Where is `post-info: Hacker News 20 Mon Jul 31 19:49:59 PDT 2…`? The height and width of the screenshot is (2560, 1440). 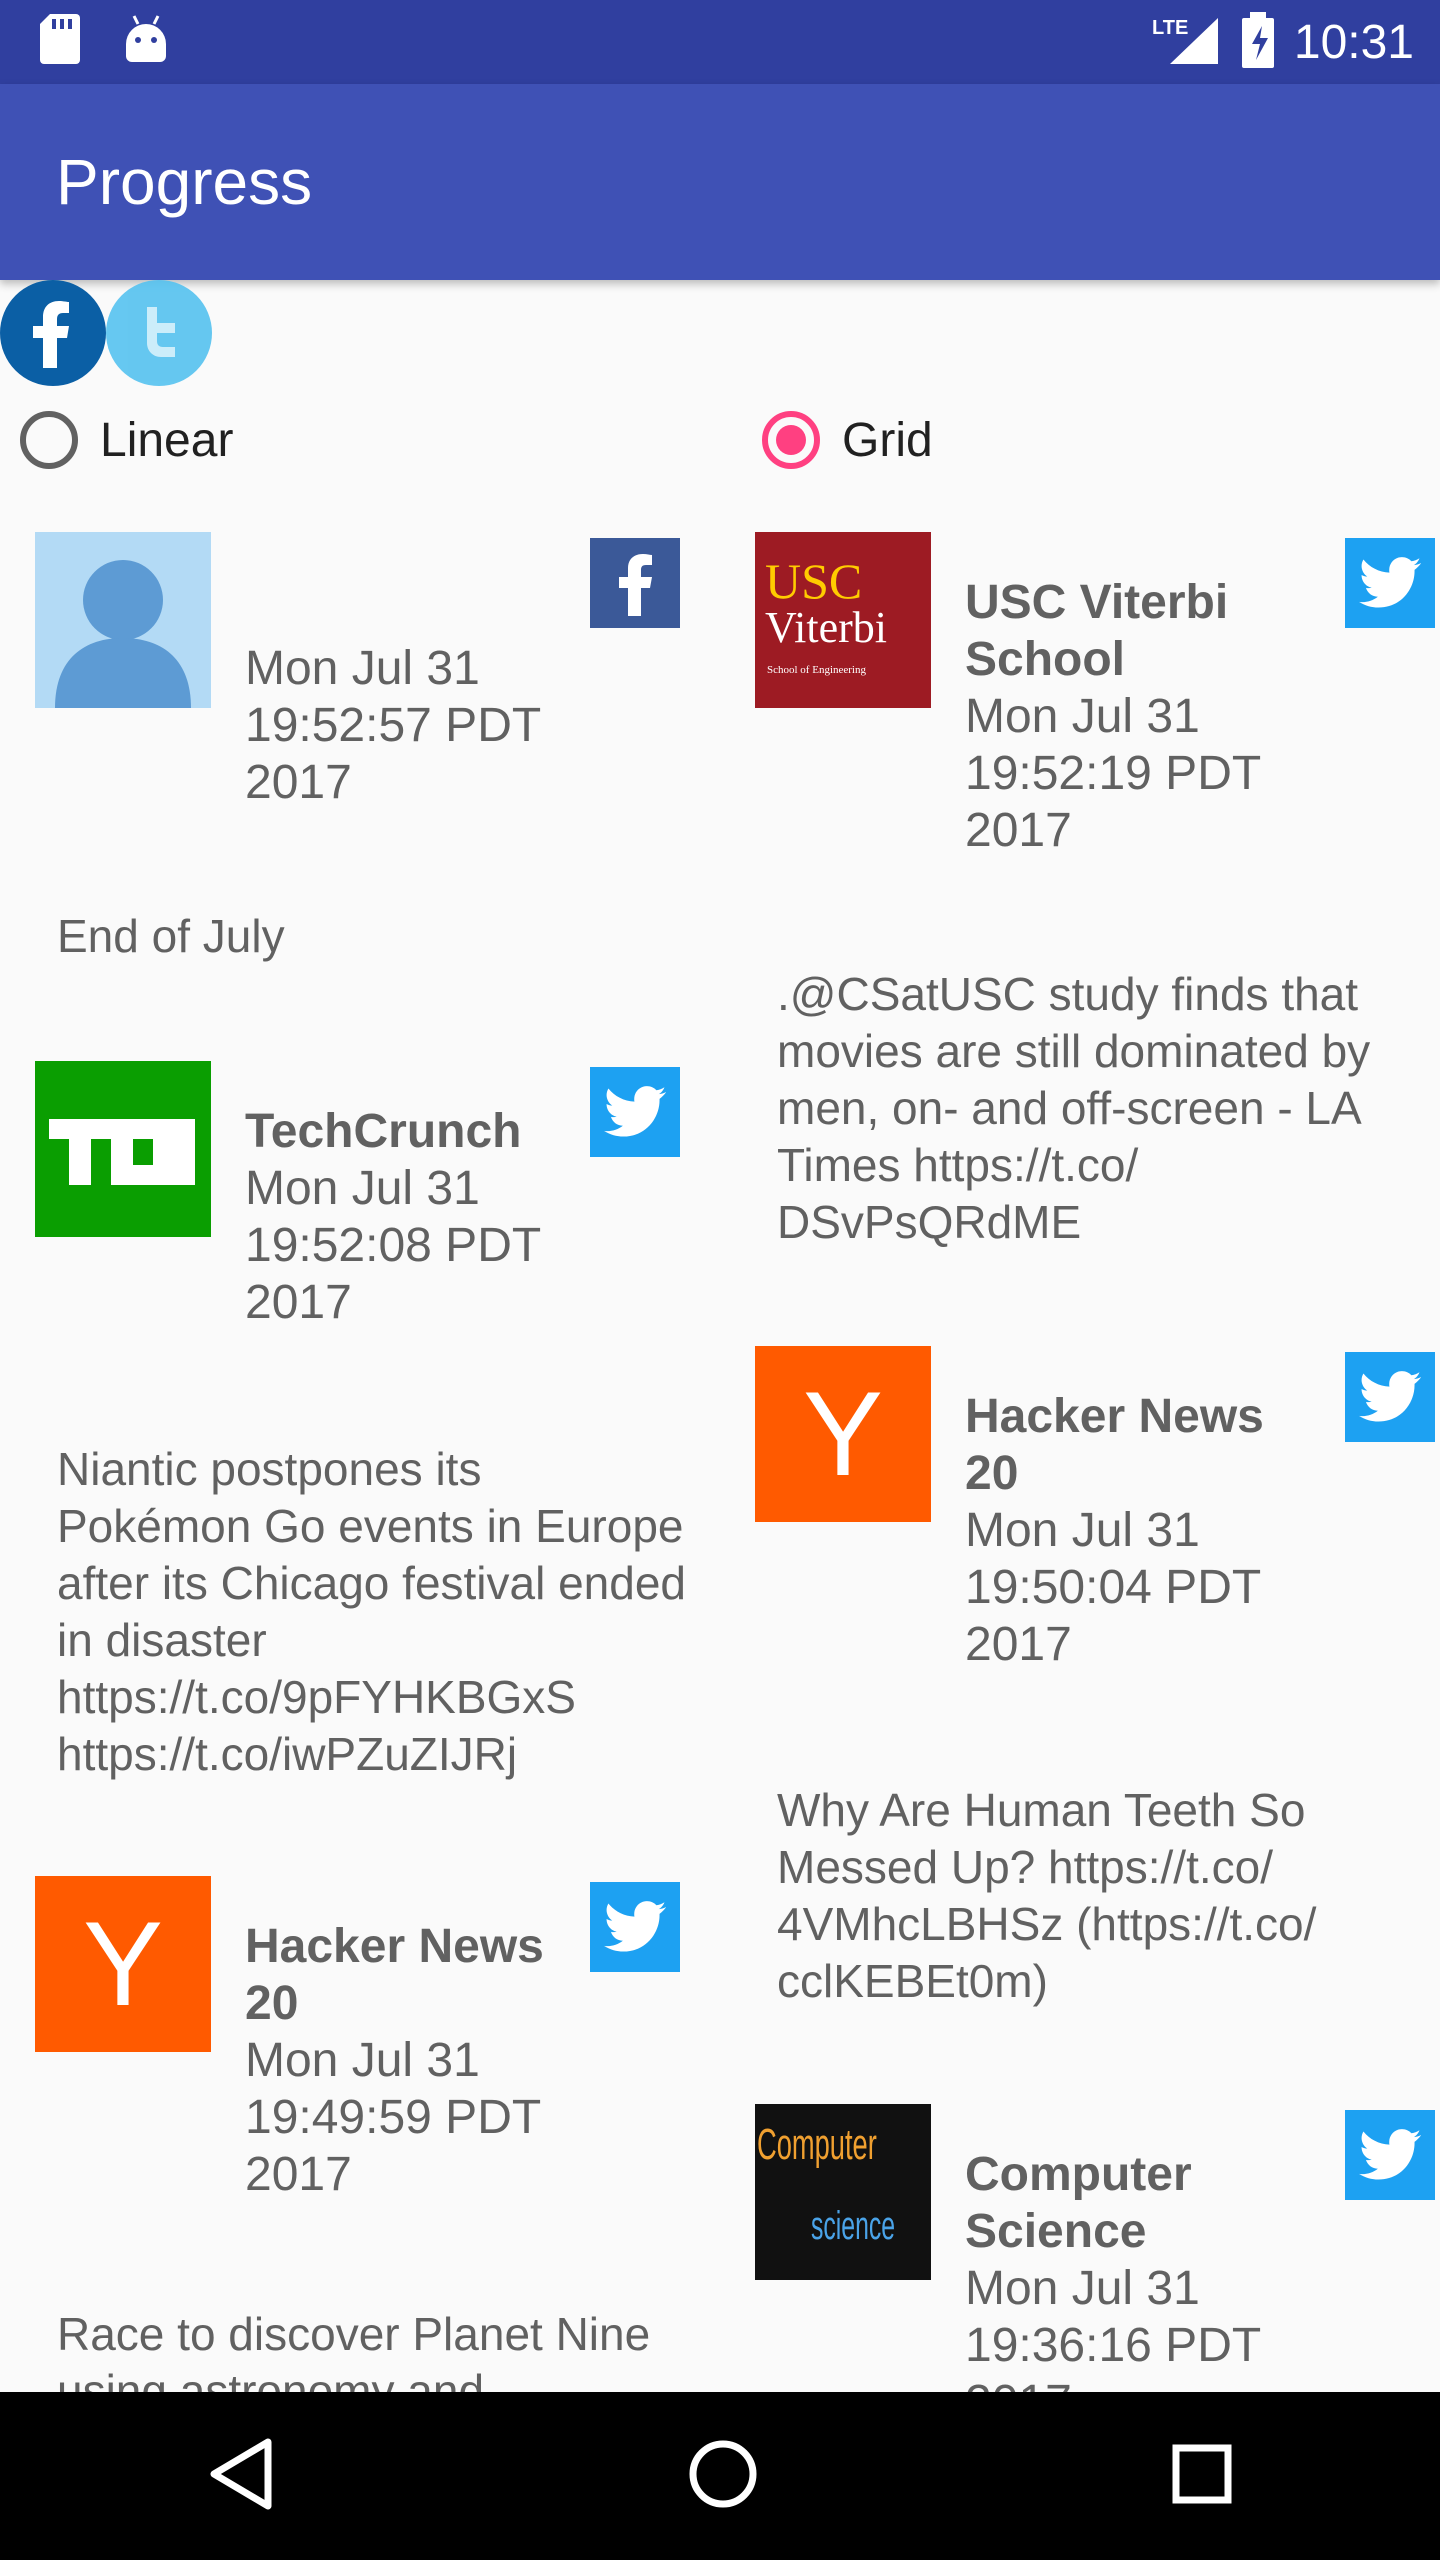
post-info: Hacker News 20 Mon Jul 31 19:49:59 PDT 2… is located at coordinates (425, 2060).